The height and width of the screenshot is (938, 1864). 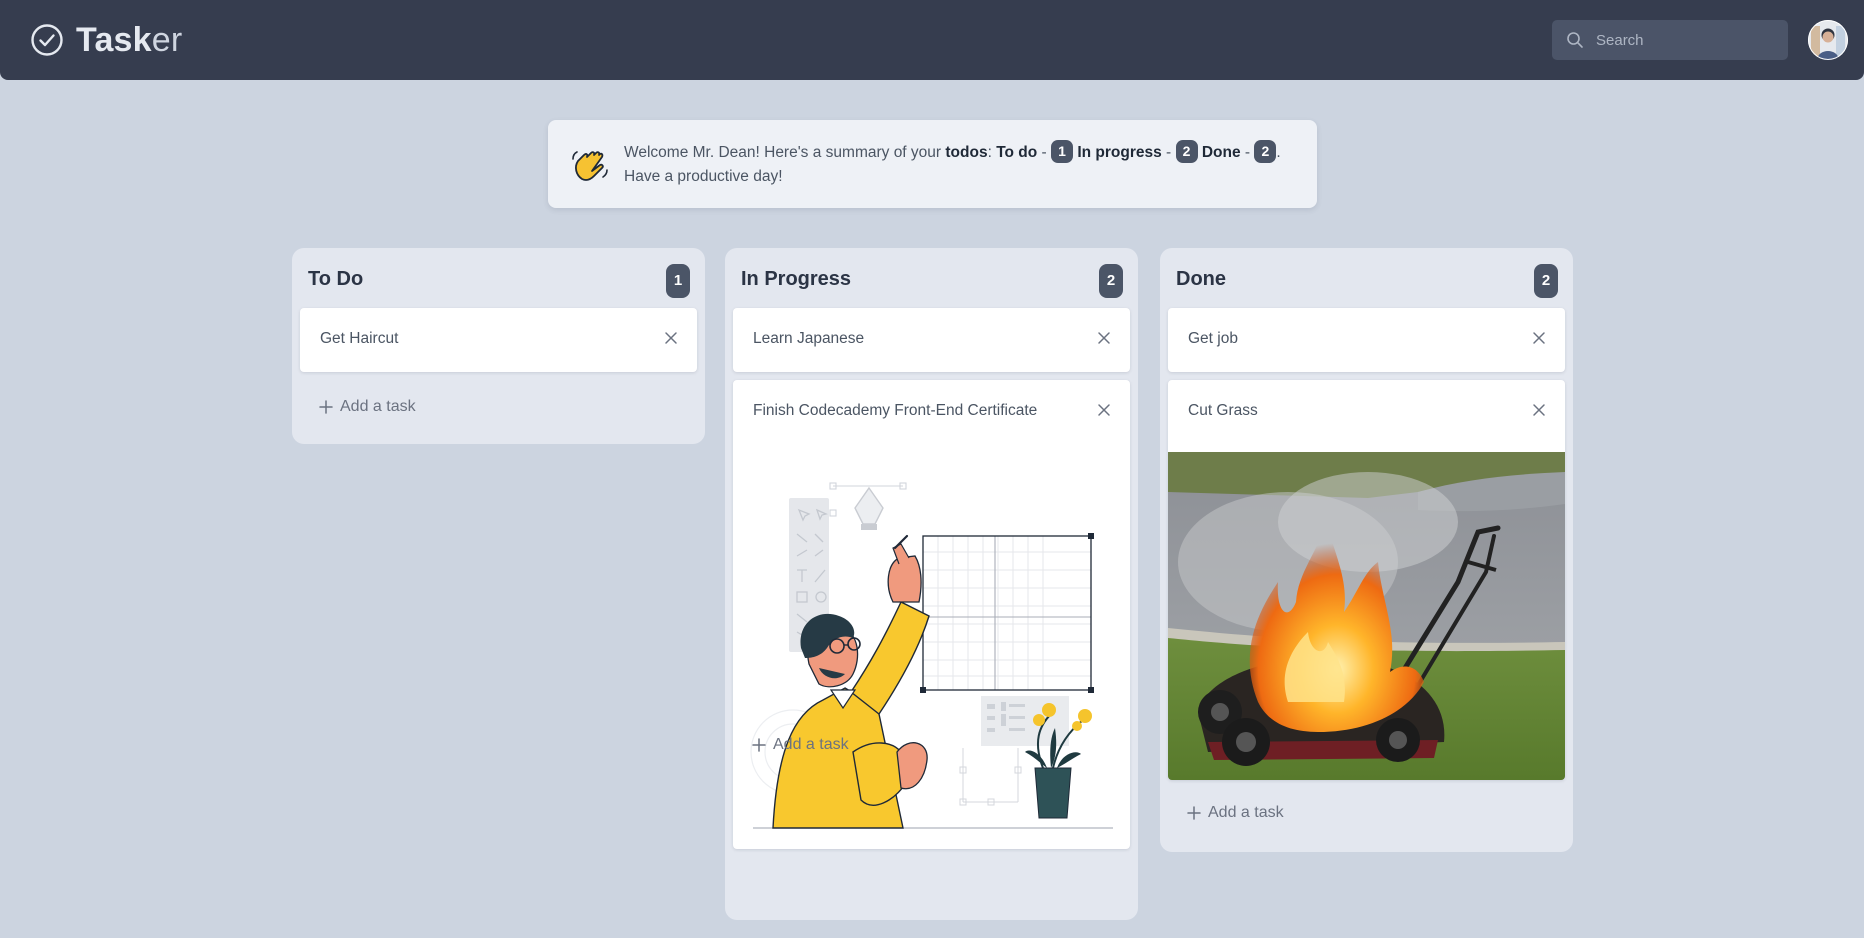 What do you see at coordinates (931, 340) in the screenshot?
I see `task-card: Learn Japanese` at bounding box center [931, 340].